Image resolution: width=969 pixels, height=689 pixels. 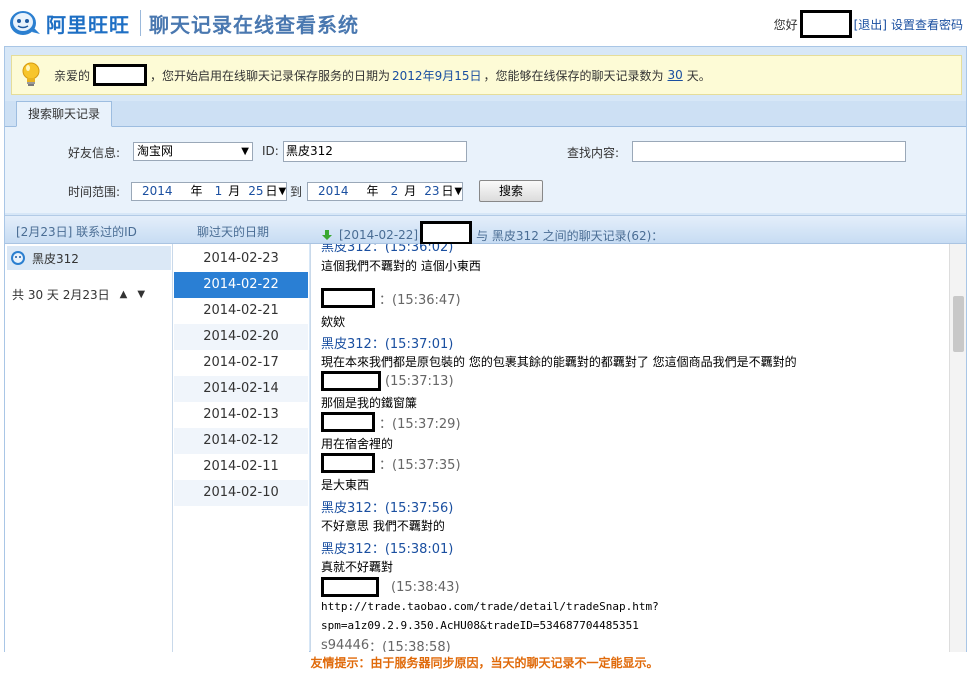 What do you see at coordinates (484, 23) in the screenshot?
I see `app-header: 阿里旺旺 聊天记录在线查看系统 您好 [退出] 设置查看密码` at bounding box center [484, 23].